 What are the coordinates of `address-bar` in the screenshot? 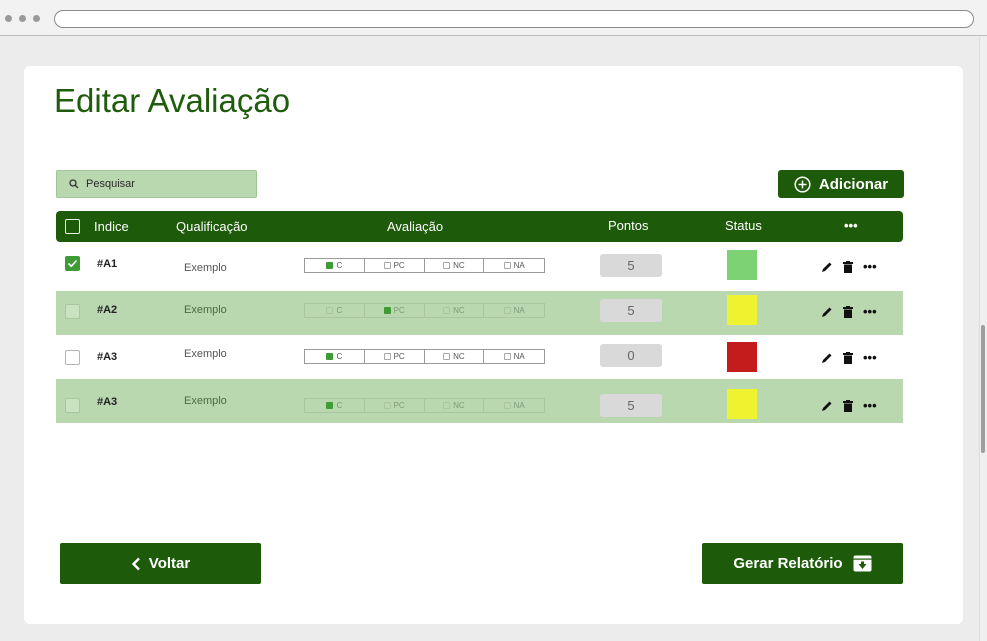 It's located at (514, 19).